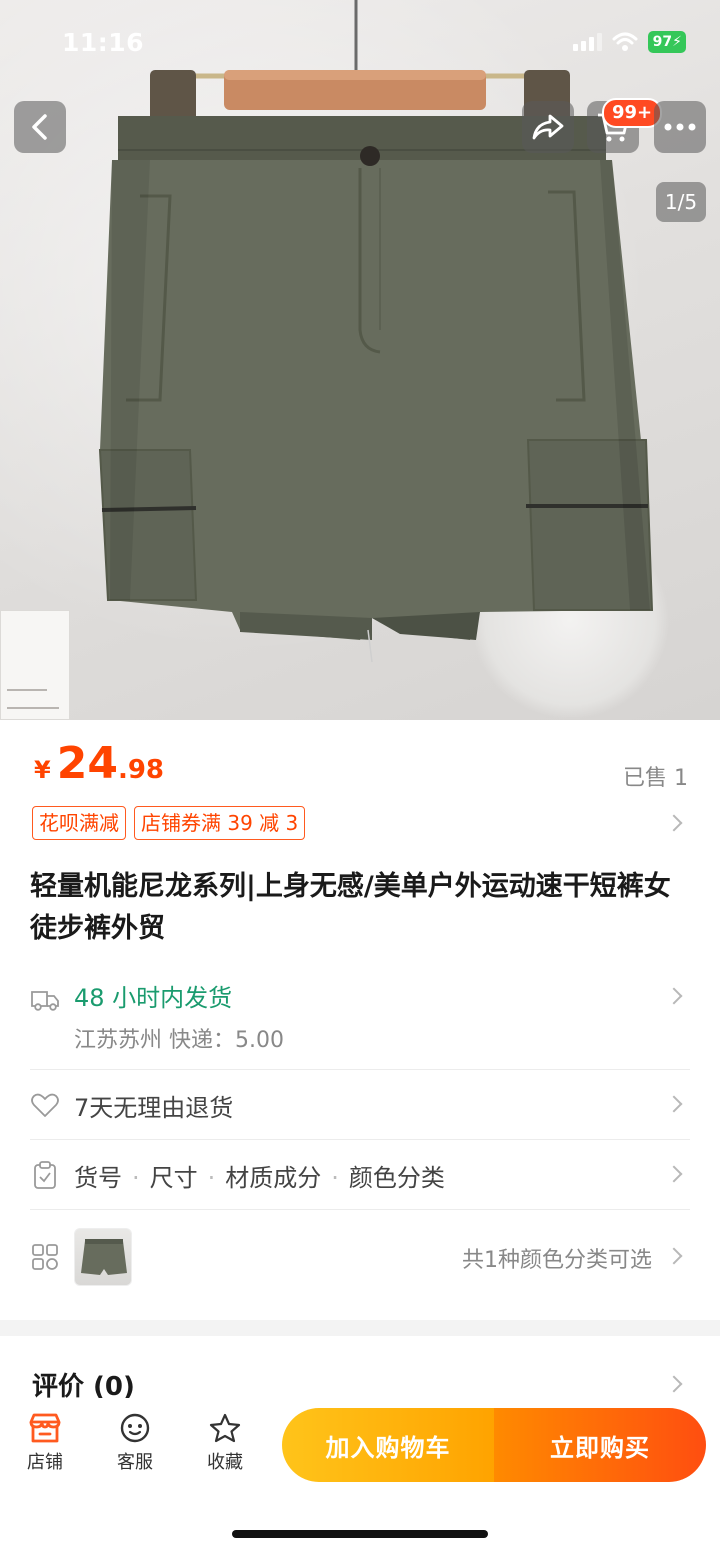 The height and width of the screenshot is (1558, 720). Describe the element at coordinates (655, 778) in the screenshot. I see `sold-count: 已售 1` at that location.